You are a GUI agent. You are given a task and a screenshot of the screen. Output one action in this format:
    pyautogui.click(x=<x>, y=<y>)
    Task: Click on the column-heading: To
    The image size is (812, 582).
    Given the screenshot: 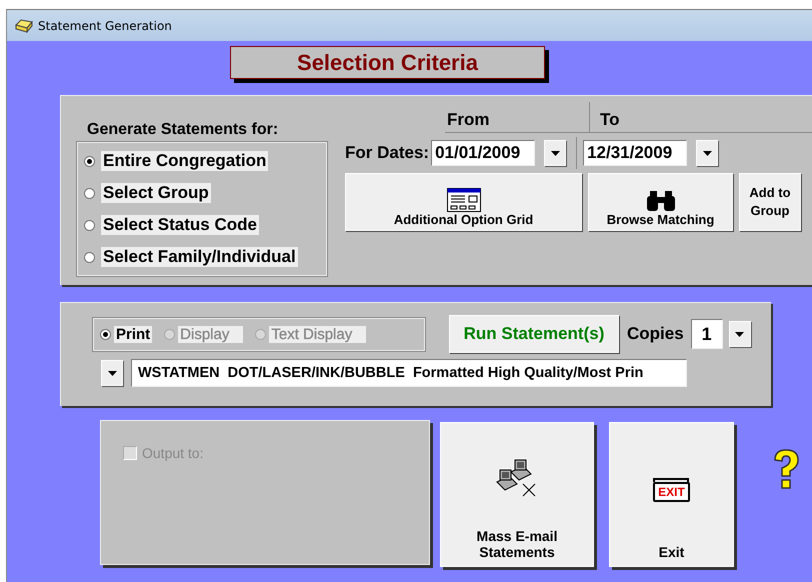 What is the action you would take?
    pyautogui.click(x=604, y=117)
    